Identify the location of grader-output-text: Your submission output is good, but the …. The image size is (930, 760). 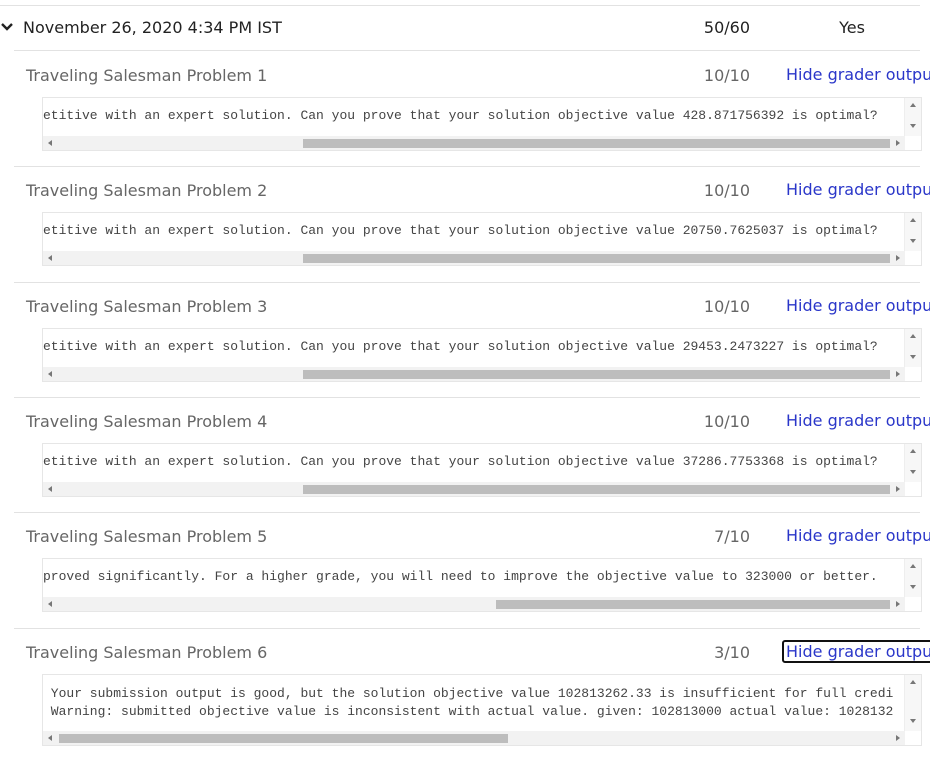
(472, 702).